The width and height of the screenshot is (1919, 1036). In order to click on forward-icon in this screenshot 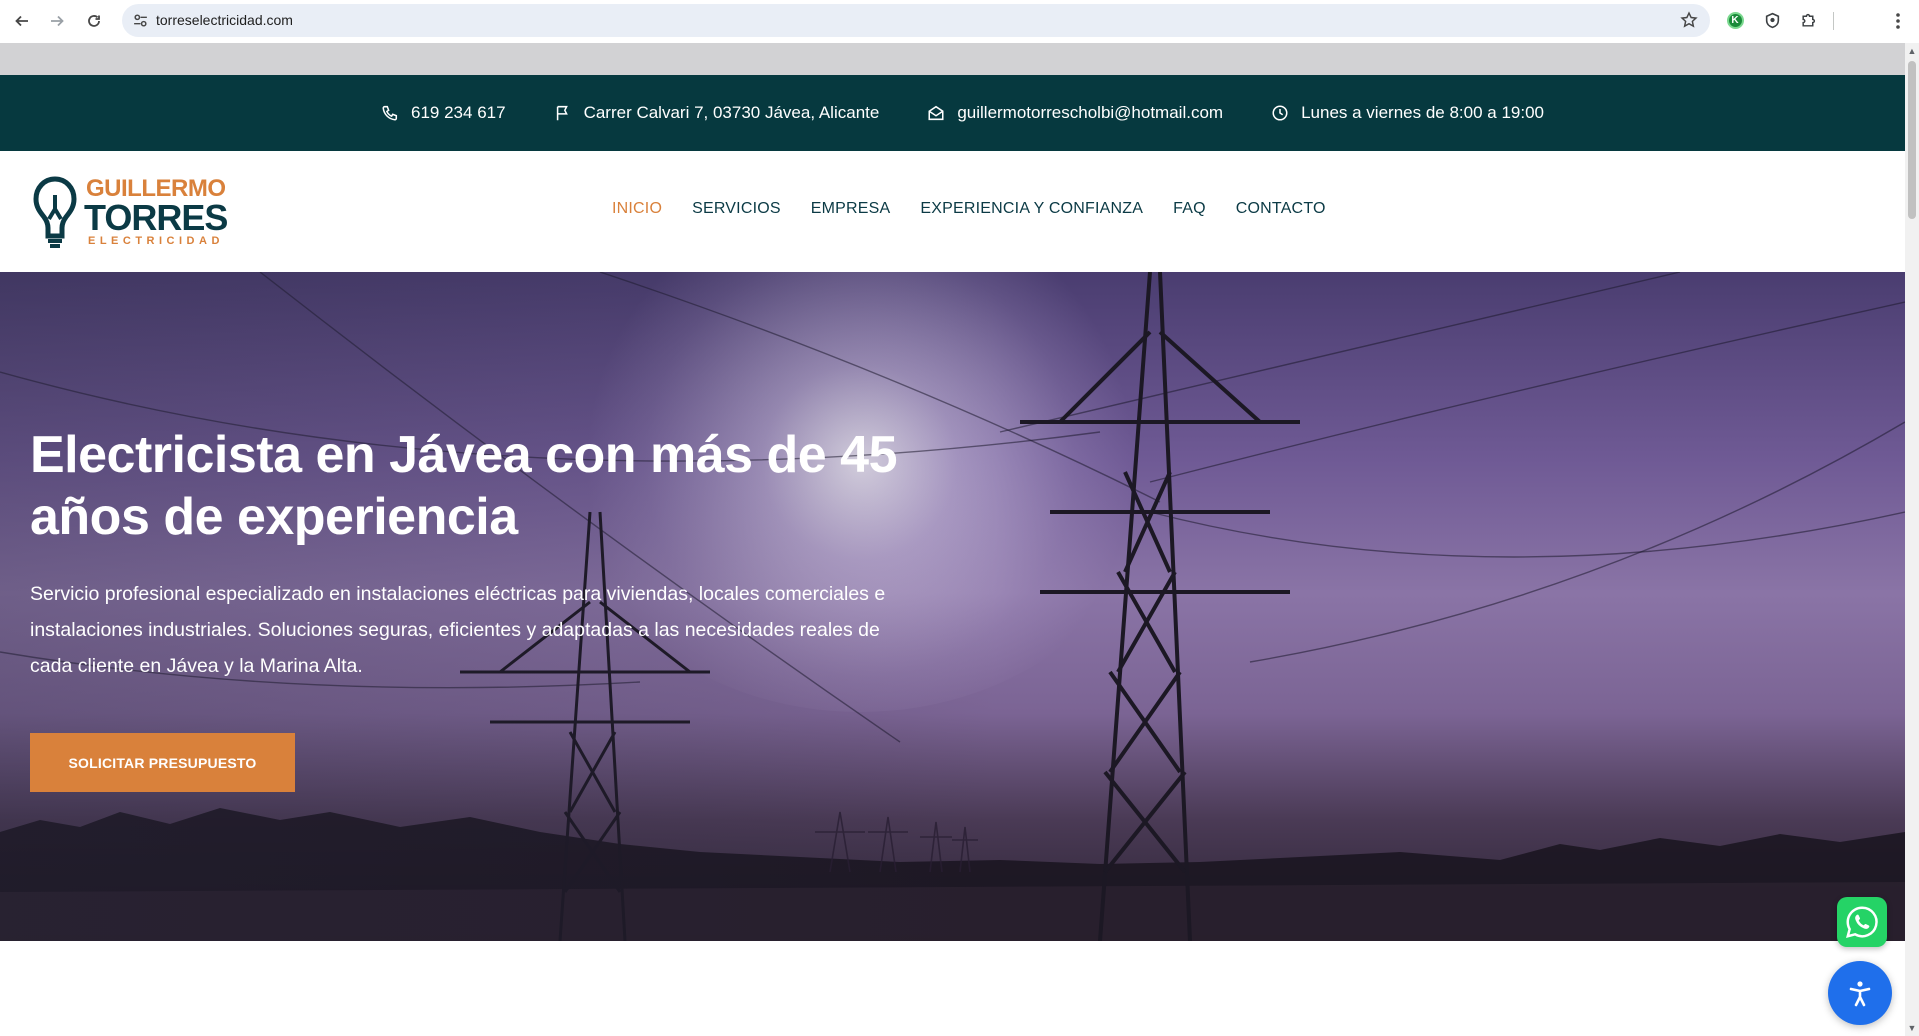, I will do `click(57, 21)`.